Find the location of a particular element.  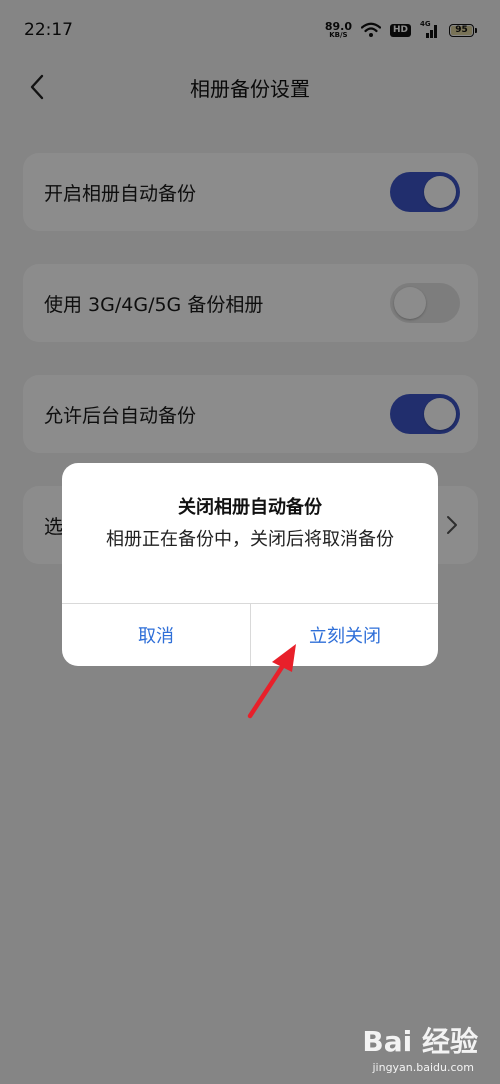

watermark-url: jingyan.baidu.com is located at coordinates (423, 1067).